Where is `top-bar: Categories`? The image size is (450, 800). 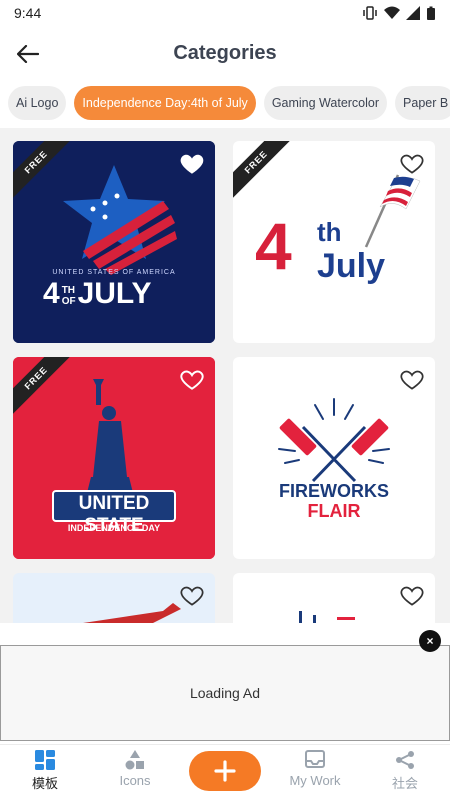
top-bar: Categories is located at coordinates (225, 53).